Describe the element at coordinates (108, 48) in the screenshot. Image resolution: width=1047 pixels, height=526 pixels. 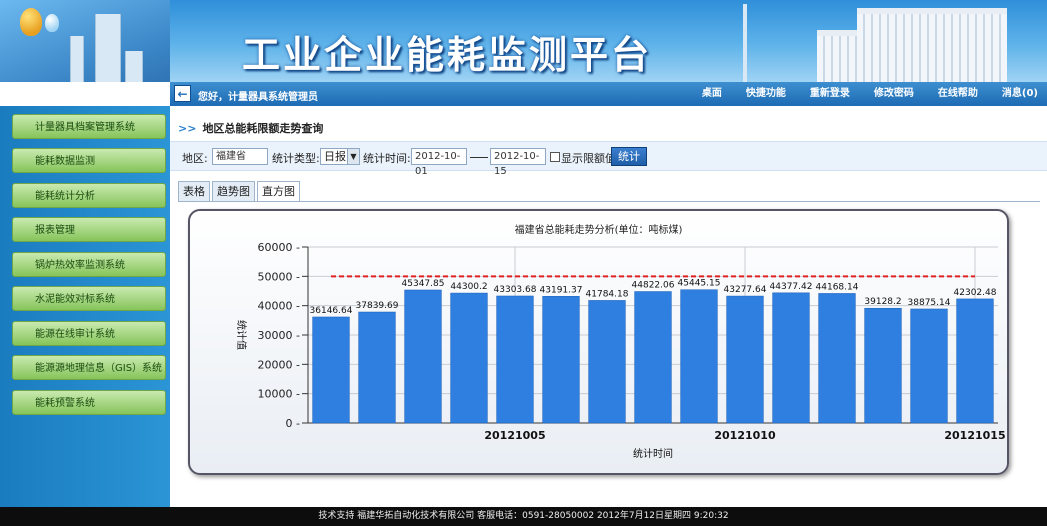
I see `skyscraper-icon` at that location.